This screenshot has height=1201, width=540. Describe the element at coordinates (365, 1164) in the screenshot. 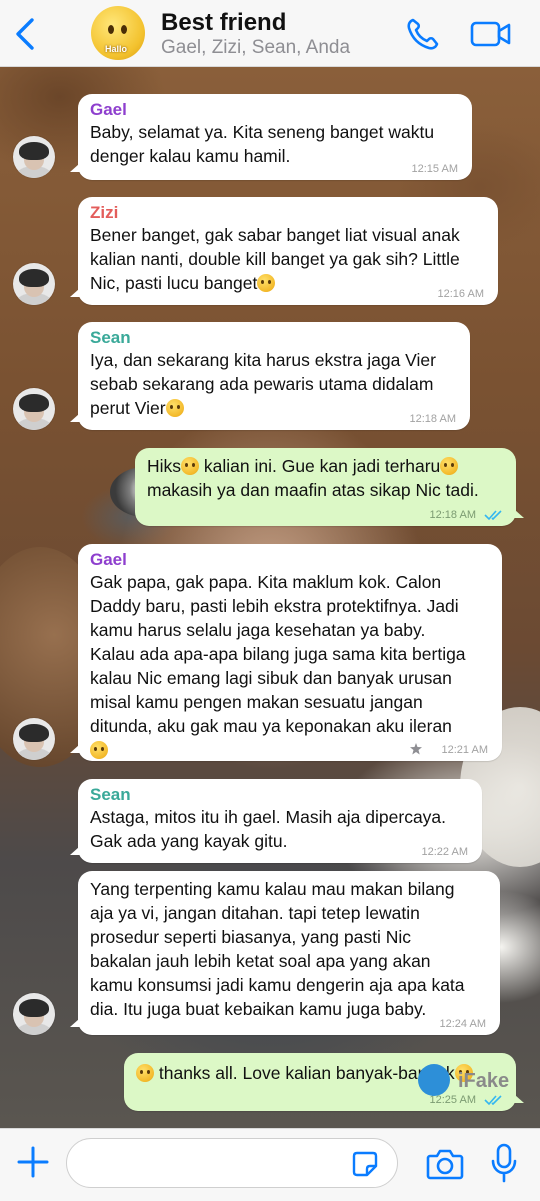

I see `sticker-icon` at that location.